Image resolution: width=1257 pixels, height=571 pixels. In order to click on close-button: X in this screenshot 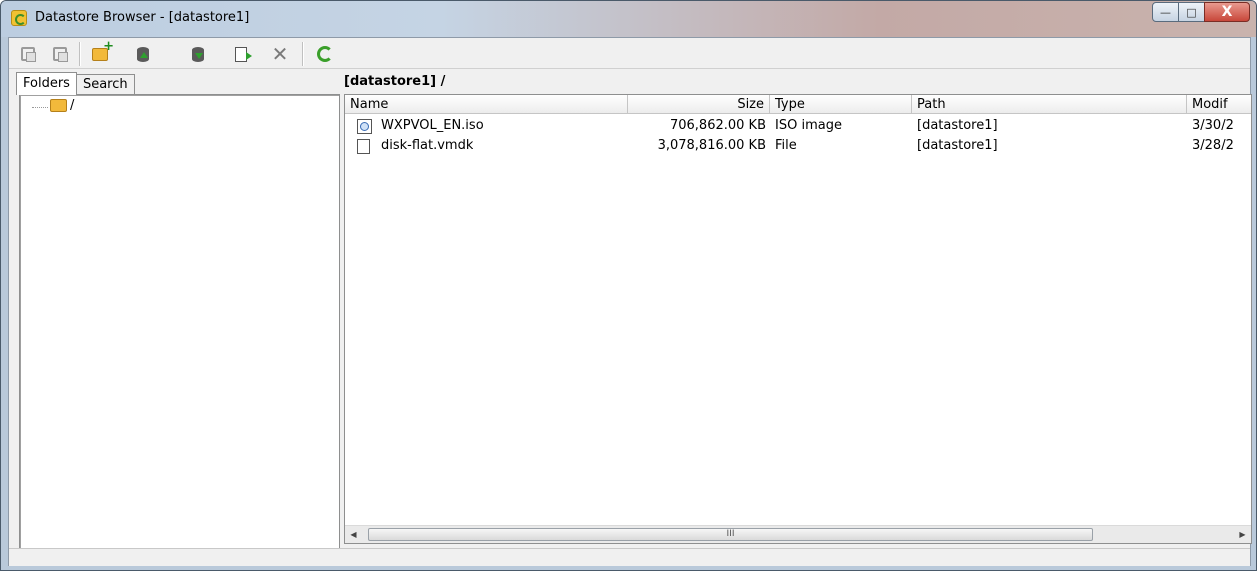, I will do `click(1227, 12)`.